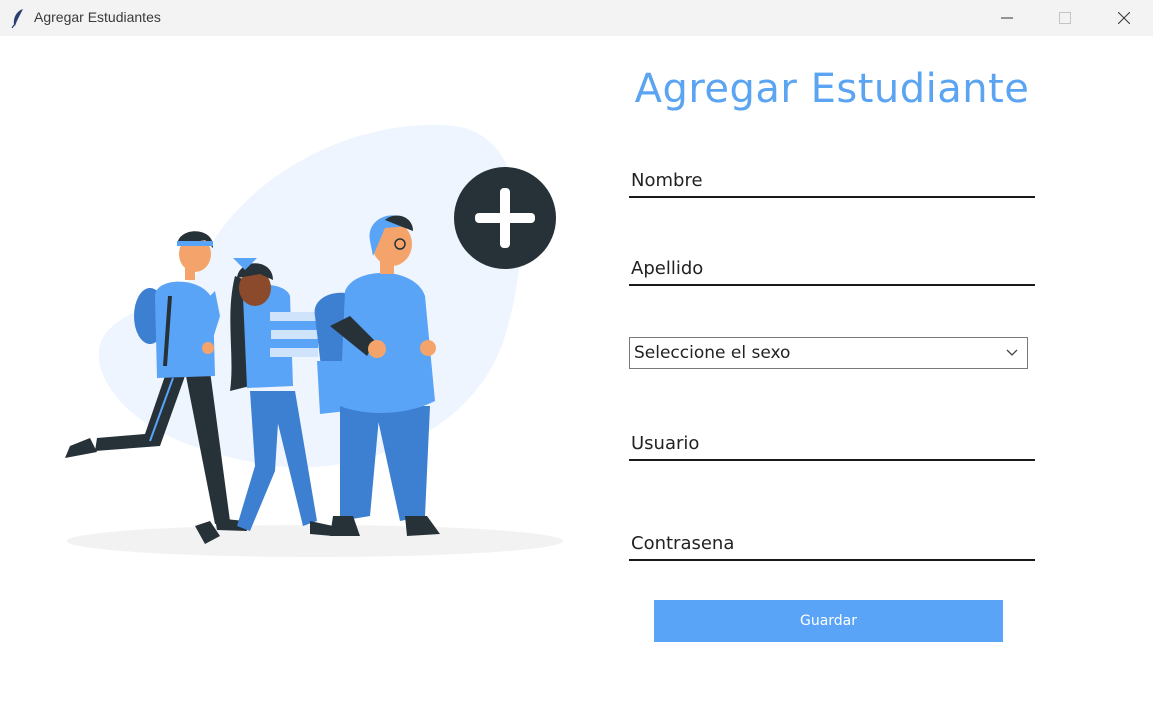 Image resolution: width=1153 pixels, height=723 pixels. I want to click on window-title: Agregar Estudiantes, so click(97, 17).